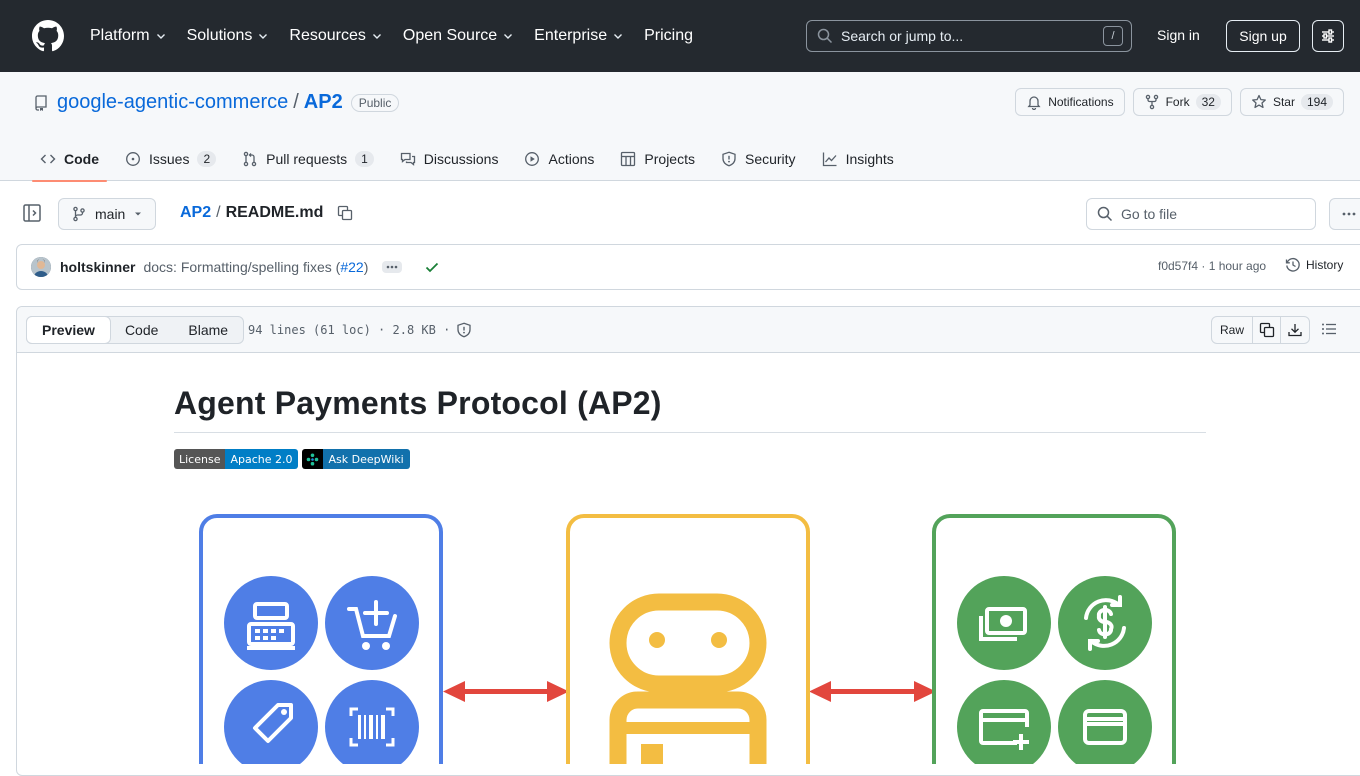  What do you see at coordinates (242, 267) in the screenshot?
I see `commit-message-text: docs: Formatting/spelling fixes (` at bounding box center [242, 267].